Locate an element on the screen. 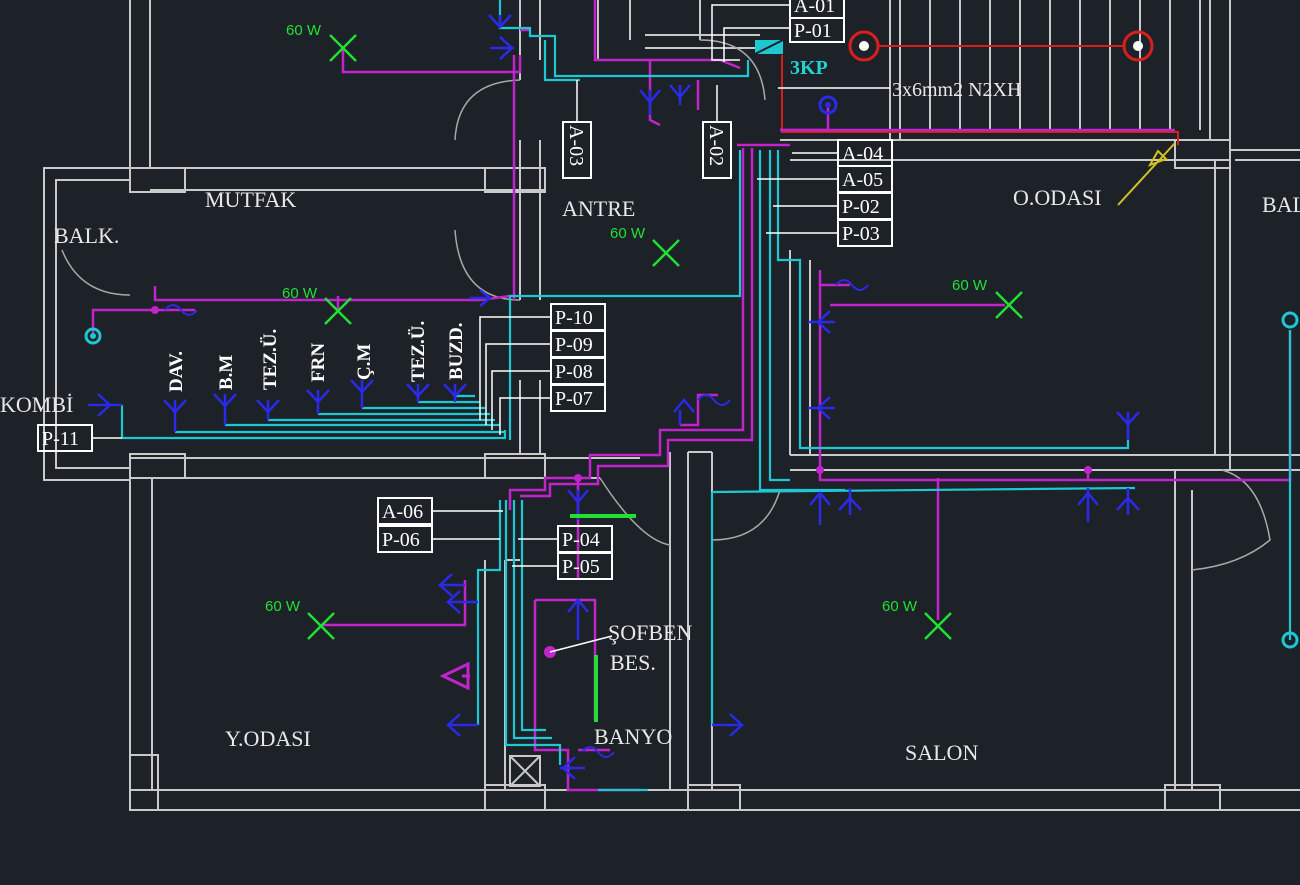 This screenshot has height=885, width=1300. label-a02: A-02 is located at coordinates (717, 132).